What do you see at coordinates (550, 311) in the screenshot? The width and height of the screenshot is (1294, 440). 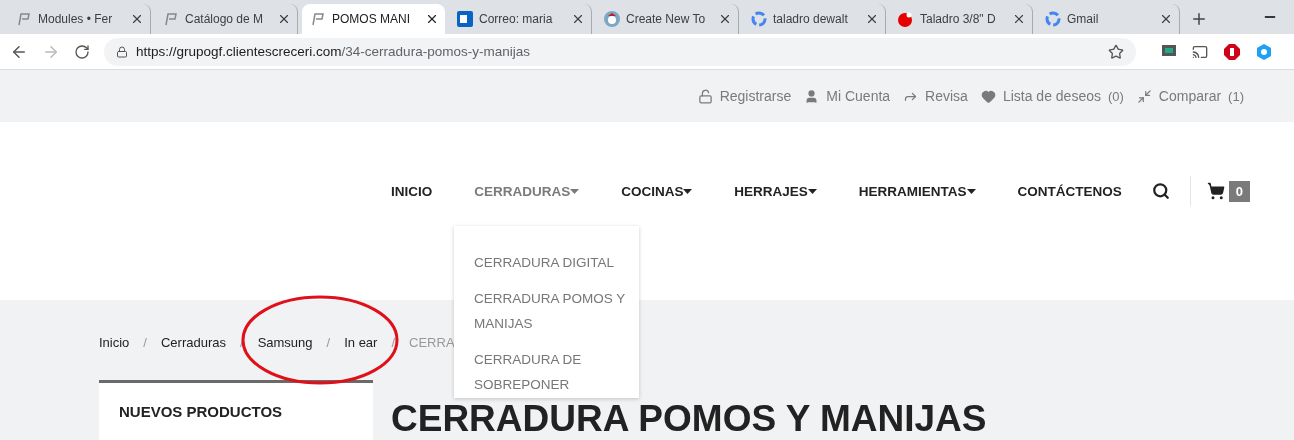 I see `dropdown-item: CERRADURA POMOS Y MANIJAS` at bounding box center [550, 311].